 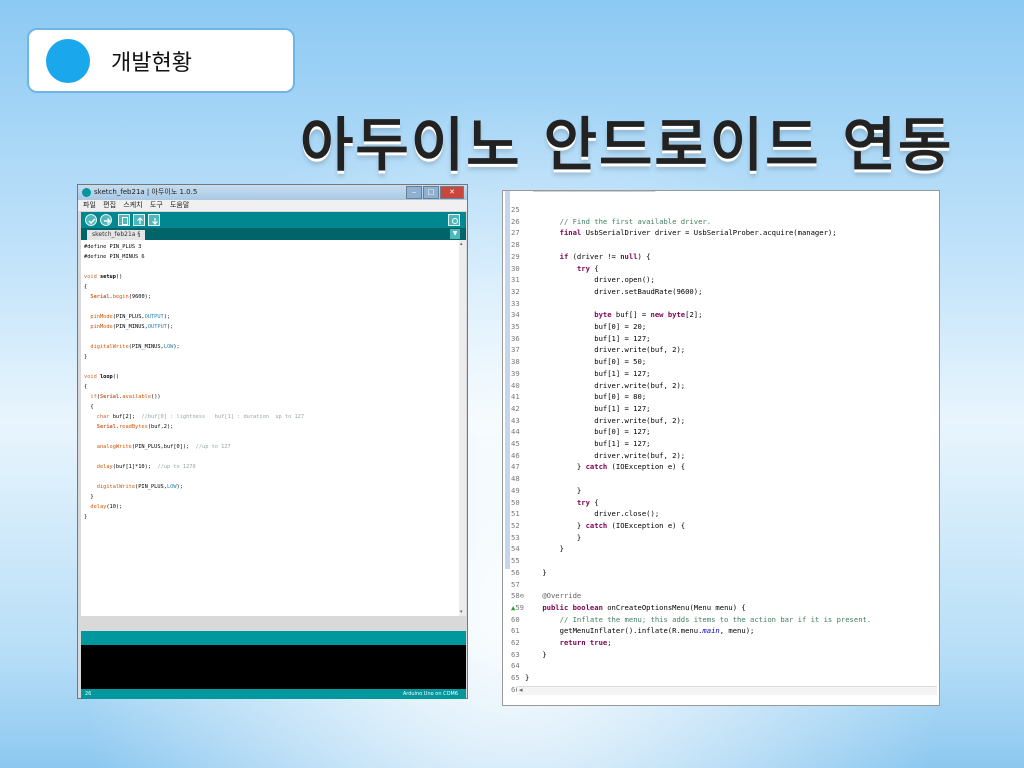 What do you see at coordinates (605, 256) in the screenshot?
I see `code-line: if (driver != null) {` at bounding box center [605, 256].